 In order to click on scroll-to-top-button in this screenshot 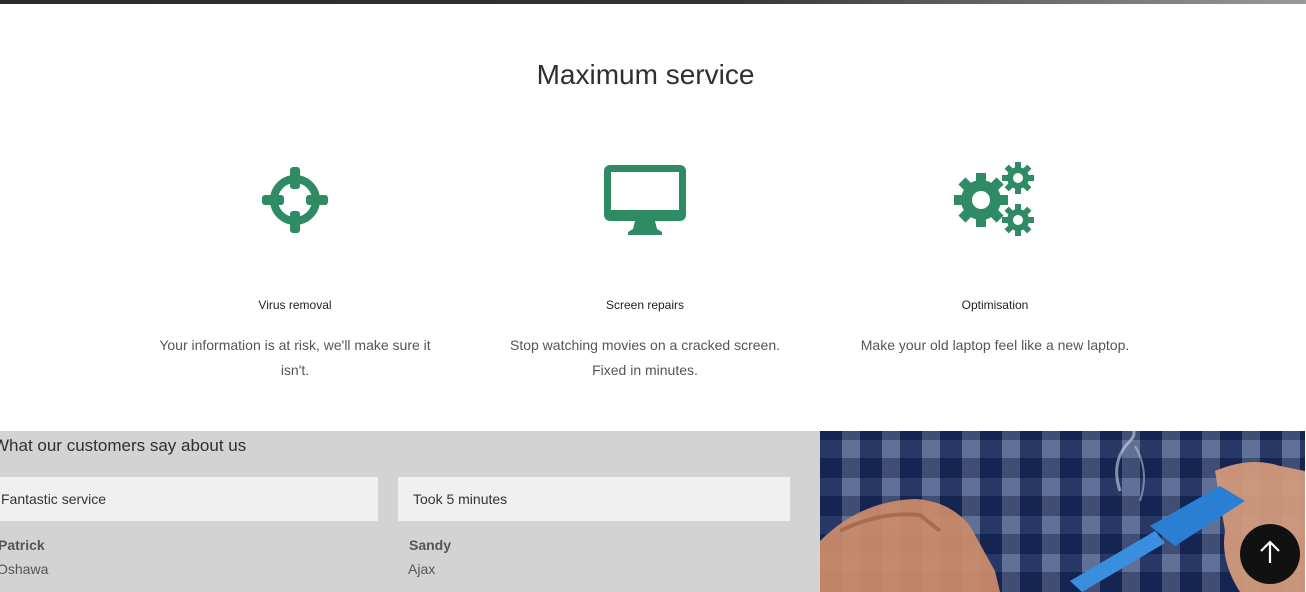, I will do `click(1270, 554)`.